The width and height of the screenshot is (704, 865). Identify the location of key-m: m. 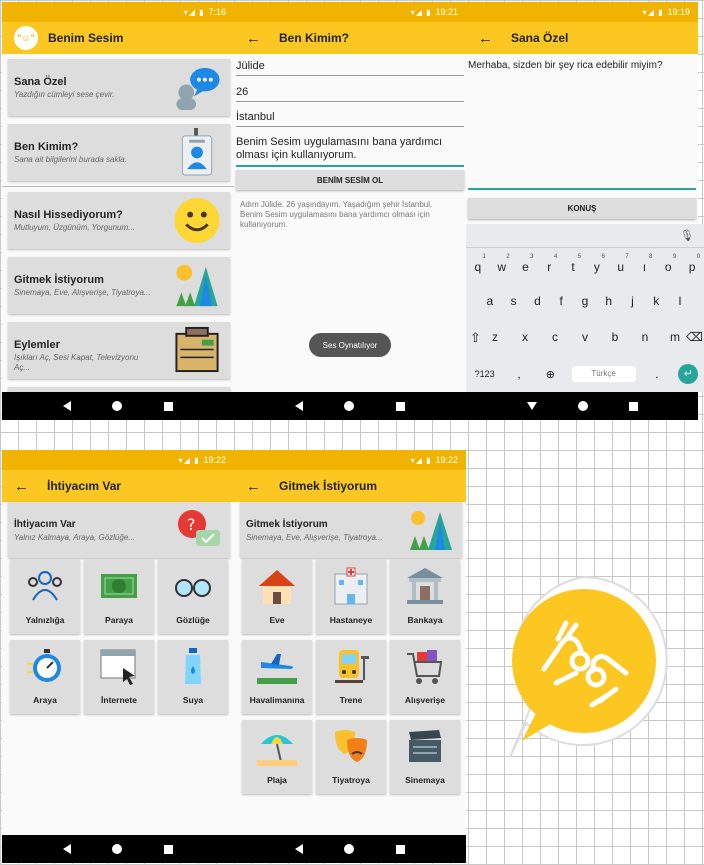
(675, 338).